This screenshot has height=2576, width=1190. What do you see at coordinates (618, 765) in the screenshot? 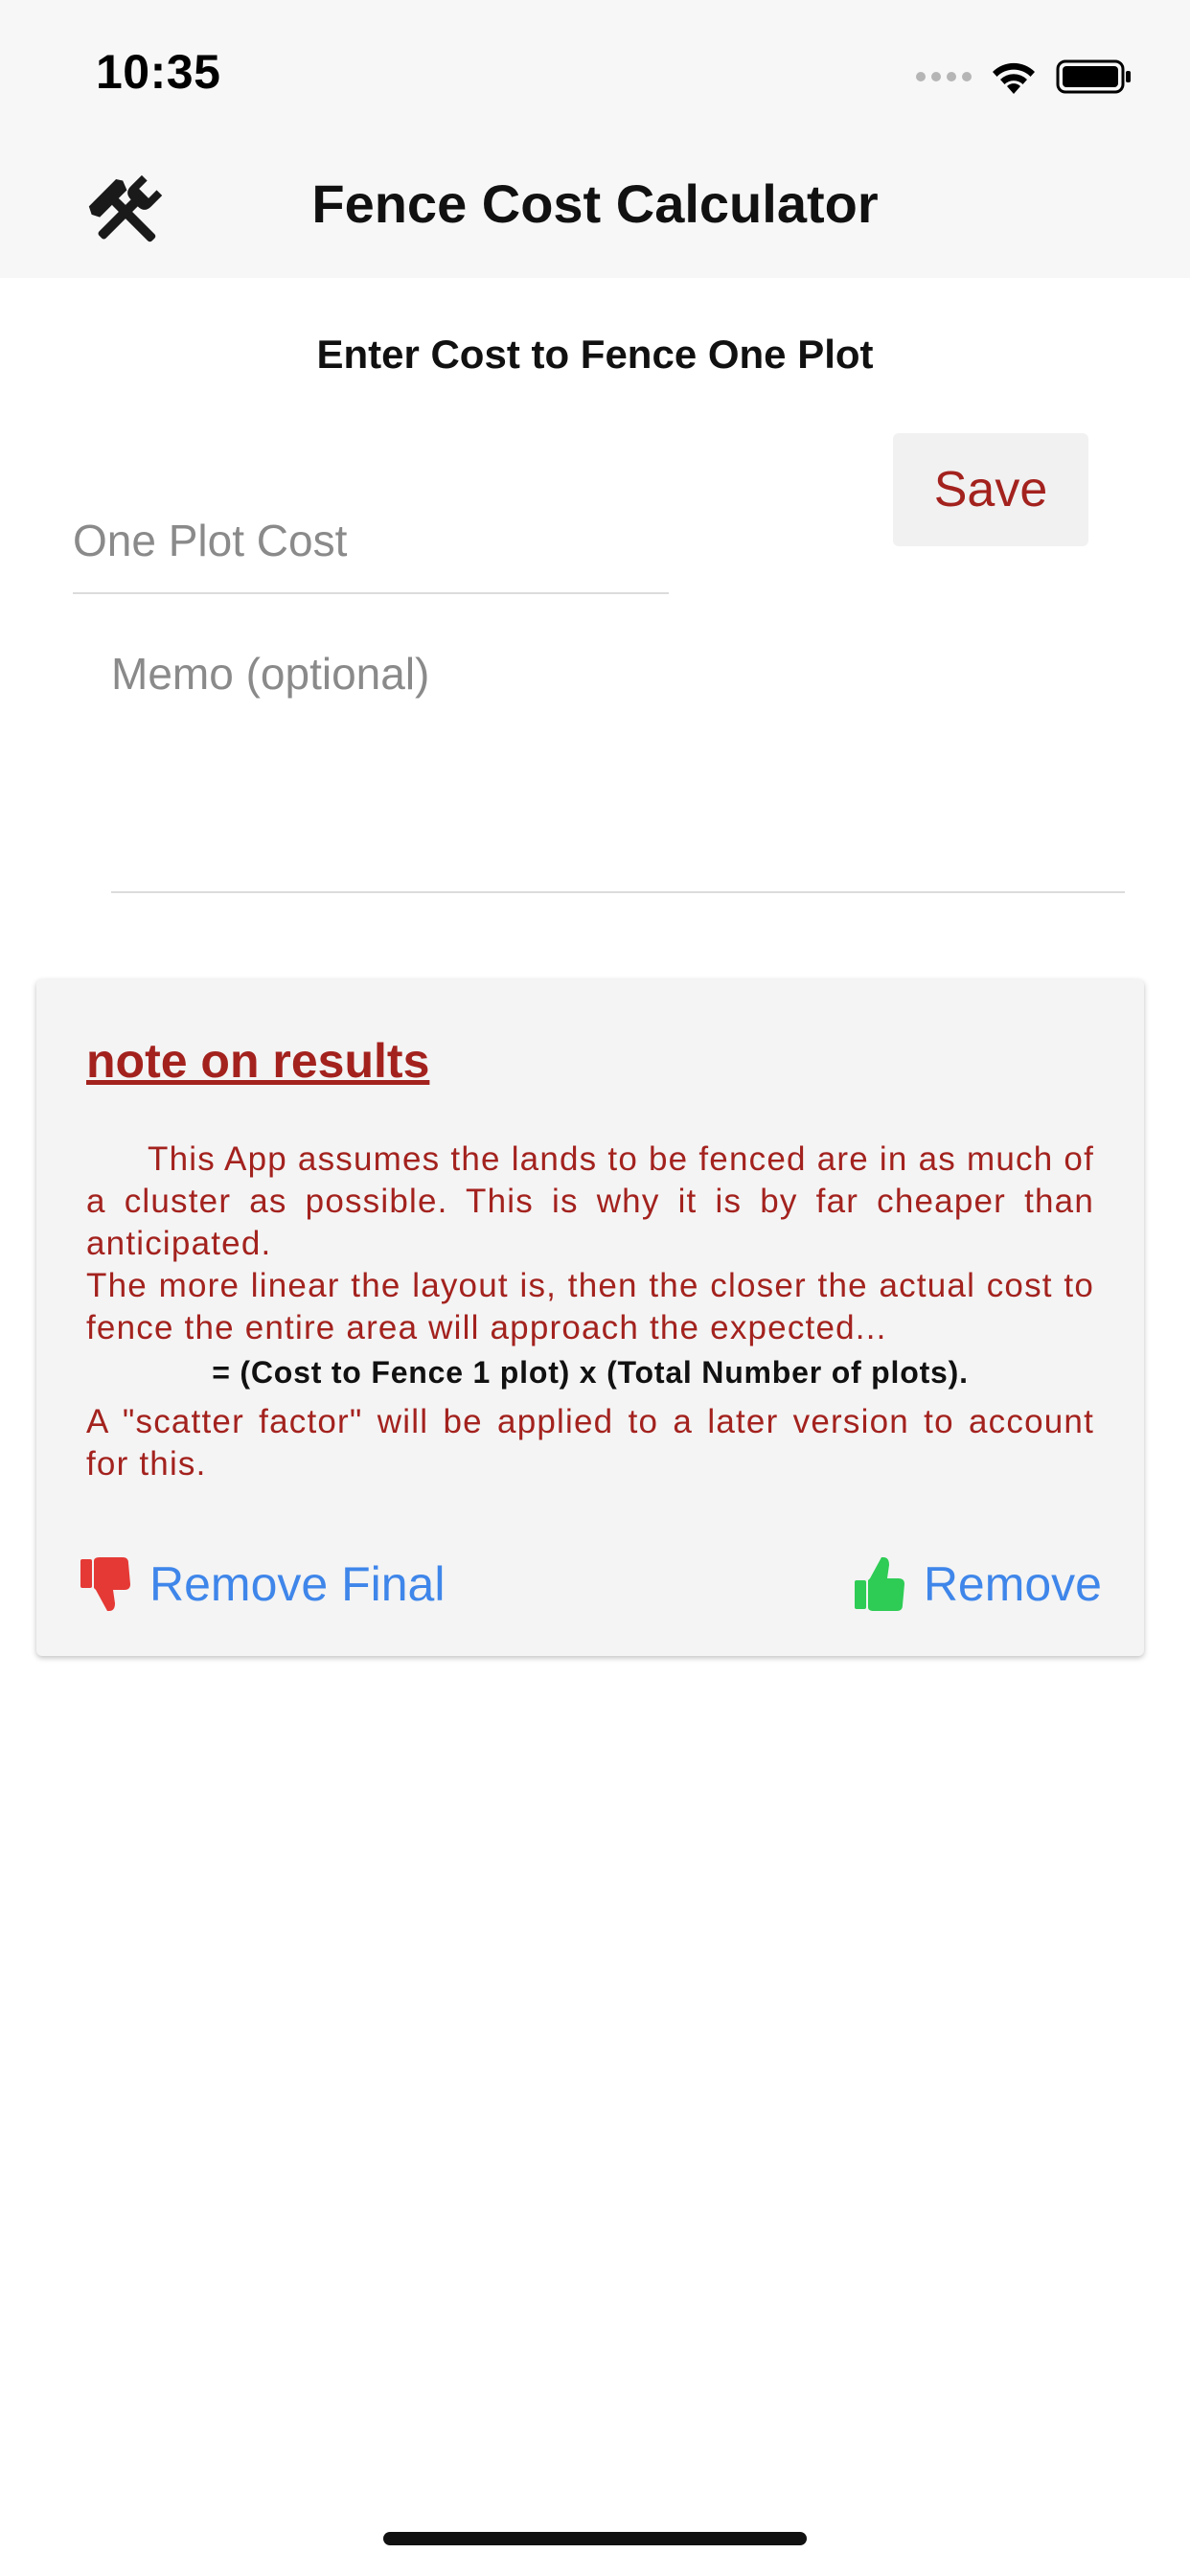
I see `memo-input` at bounding box center [618, 765].